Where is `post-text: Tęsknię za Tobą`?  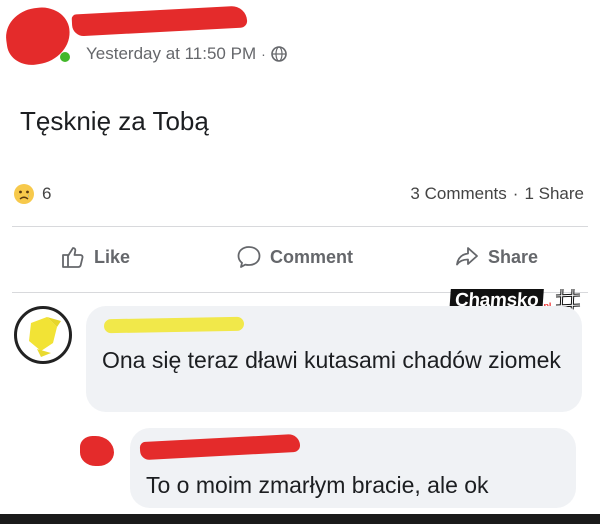 post-text: Tęsknię za Tobą is located at coordinates (114, 121).